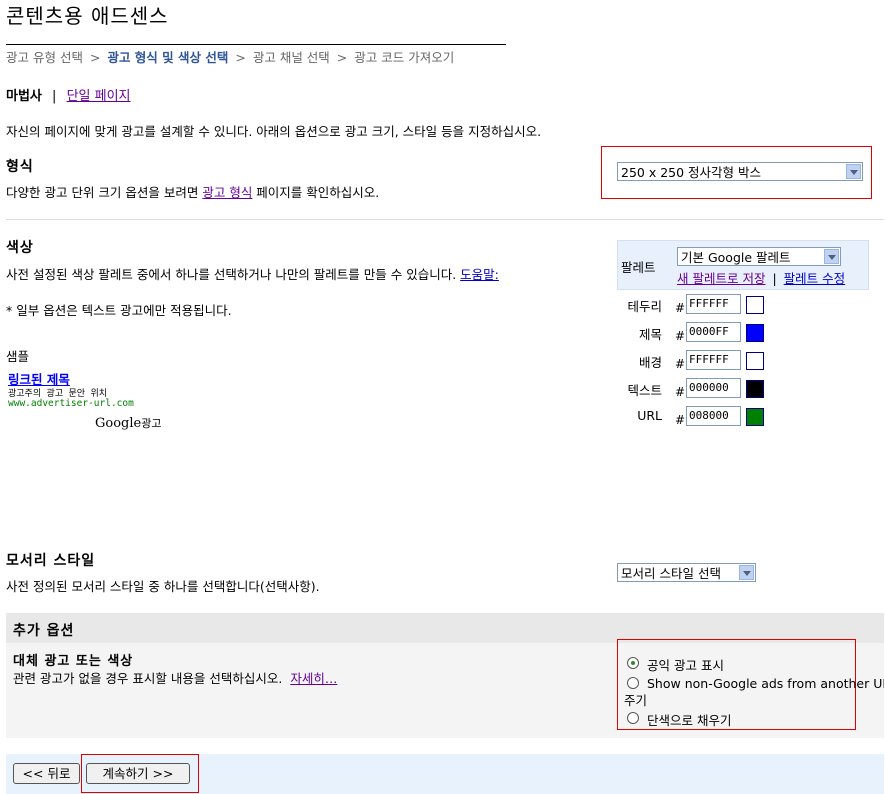 The image size is (885, 794). I want to click on text-color-swatch, so click(755, 389).